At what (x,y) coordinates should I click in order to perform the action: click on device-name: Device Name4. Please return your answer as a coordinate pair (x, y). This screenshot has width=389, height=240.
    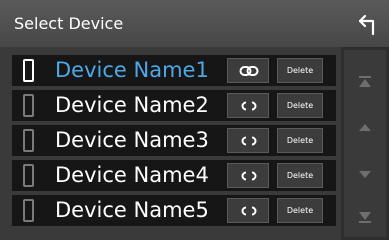
    Looking at the image, I should click on (132, 175).